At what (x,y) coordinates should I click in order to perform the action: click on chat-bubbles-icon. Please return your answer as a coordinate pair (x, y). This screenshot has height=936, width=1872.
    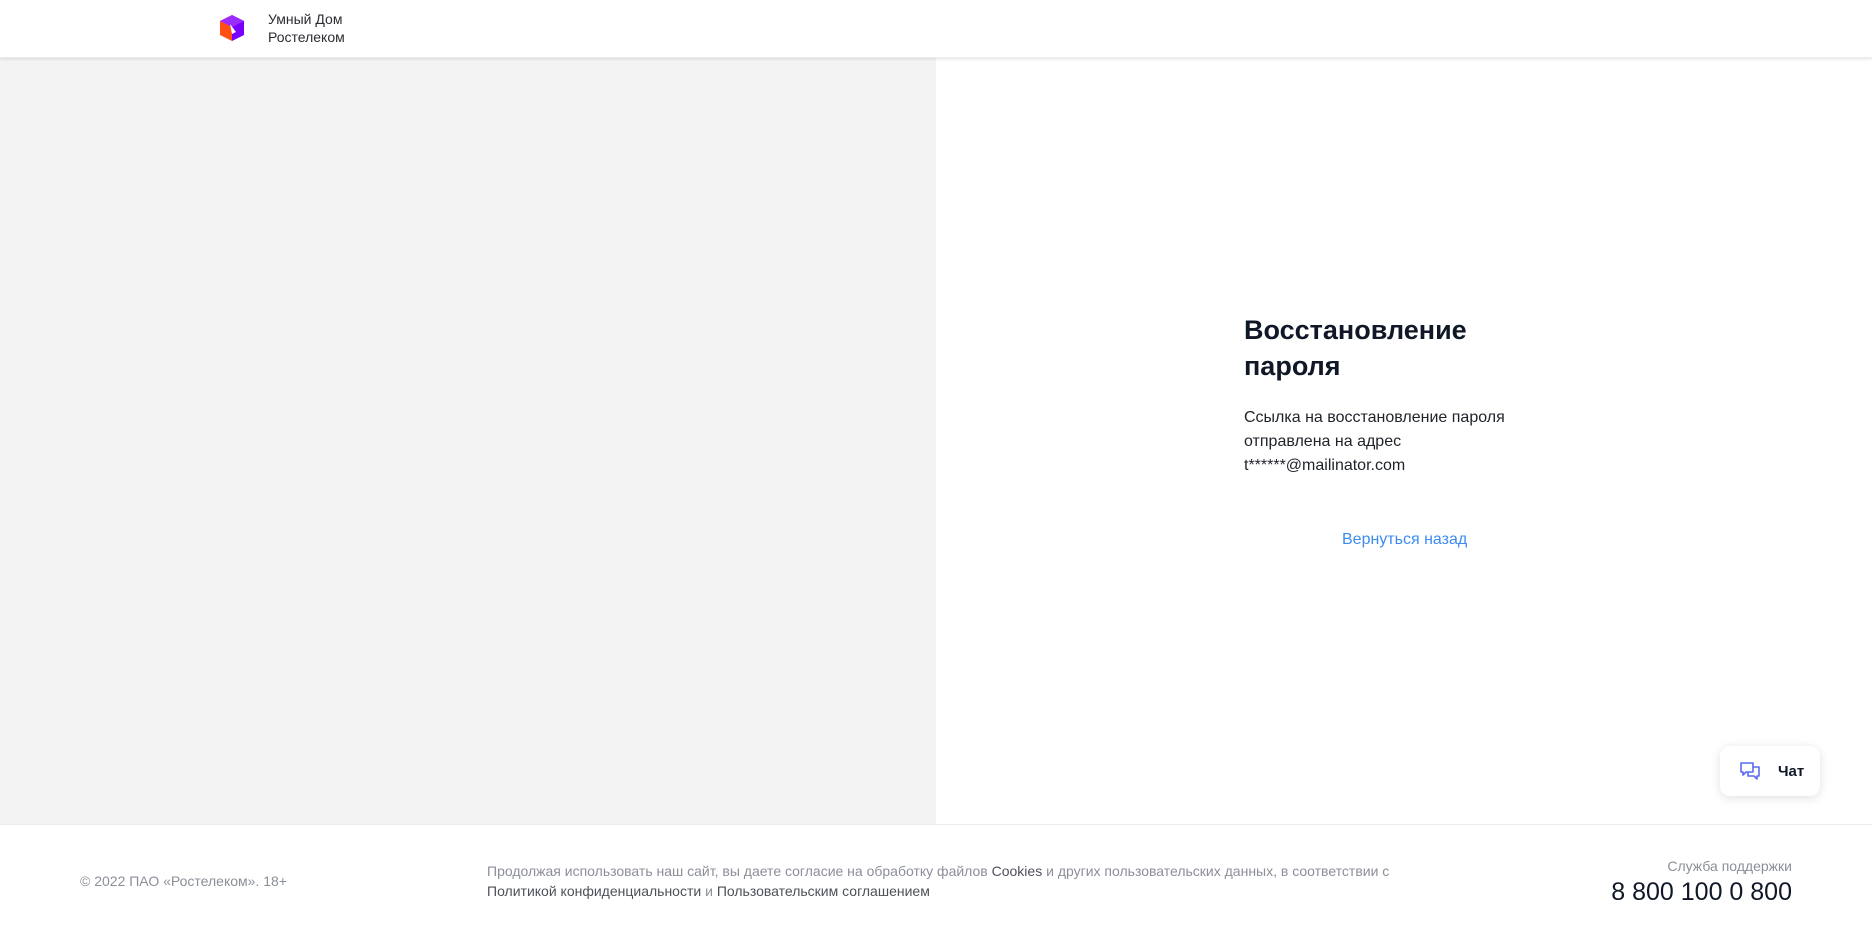
    Looking at the image, I should click on (1750, 771).